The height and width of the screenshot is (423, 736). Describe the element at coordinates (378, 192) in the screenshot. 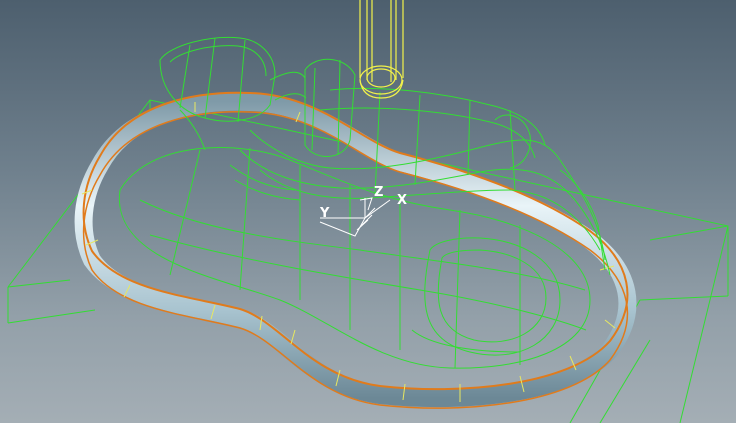

I see `triad-z-label: Z` at that location.